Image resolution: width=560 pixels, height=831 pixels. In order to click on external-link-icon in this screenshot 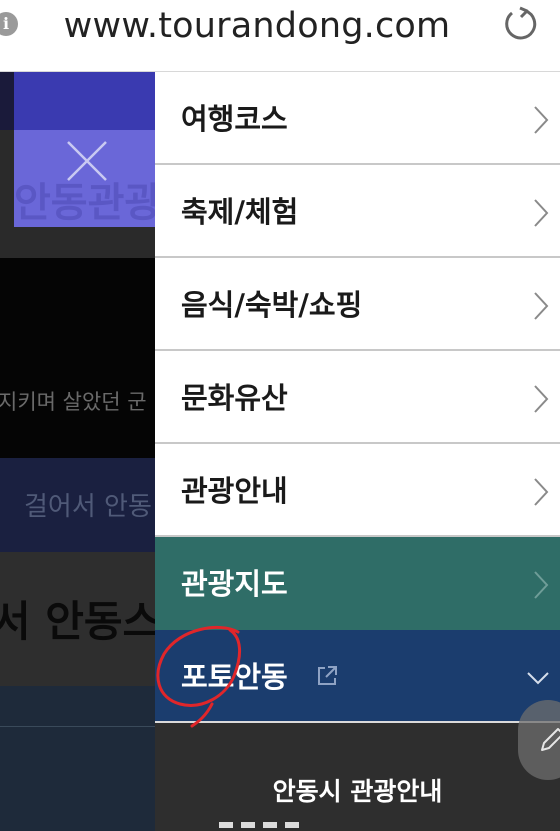, I will do `click(327, 675)`.